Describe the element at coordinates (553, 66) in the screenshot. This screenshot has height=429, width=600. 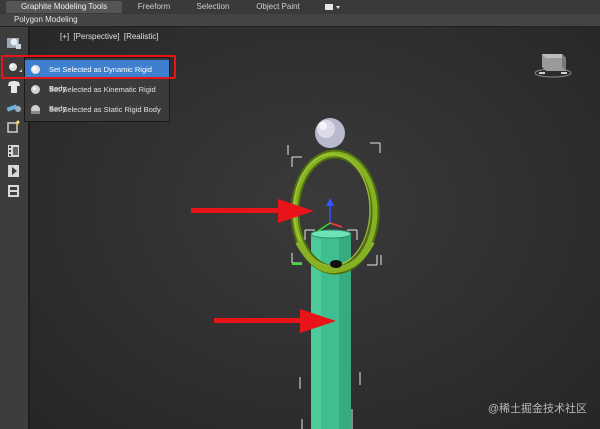
I see `viewcube-icon` at that location.